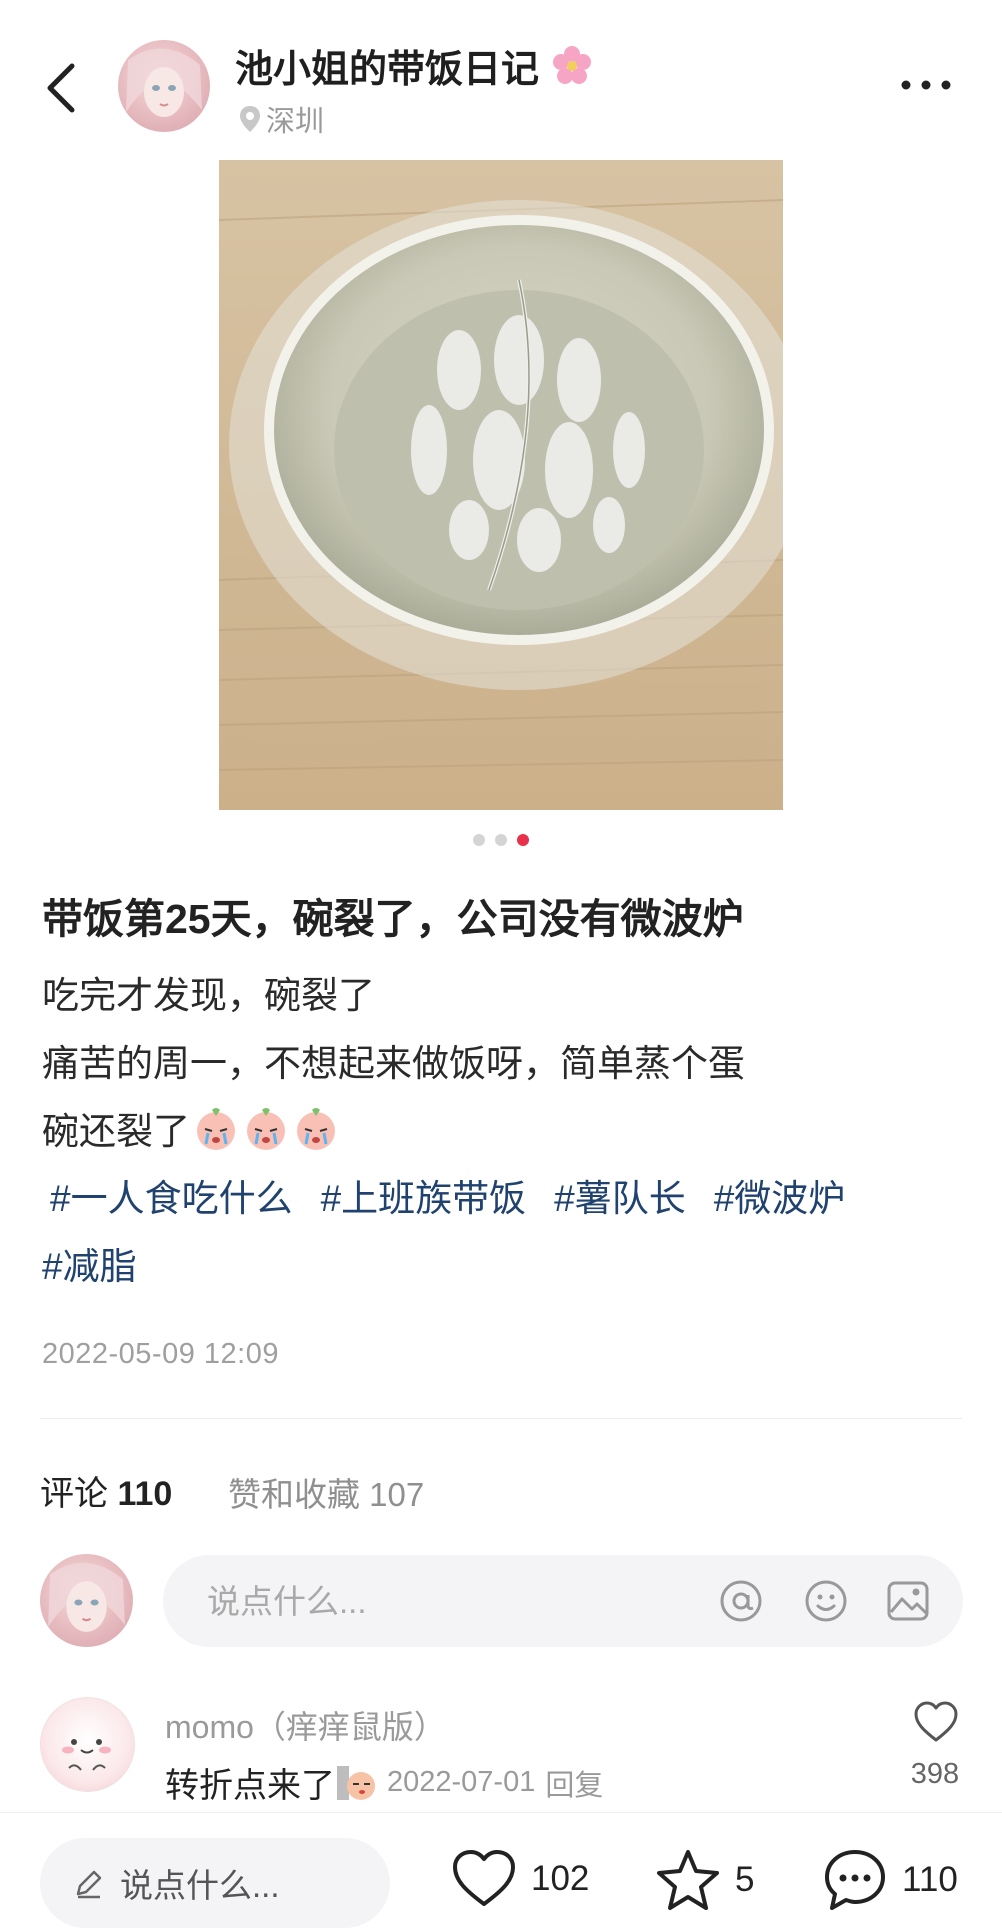 The width and height of the screenshot is (1002, 1928). What do you see at coordinates (571, 65) in the screenshot?
I see `cherry-blossom-icon` at bounding box center [571, 65].